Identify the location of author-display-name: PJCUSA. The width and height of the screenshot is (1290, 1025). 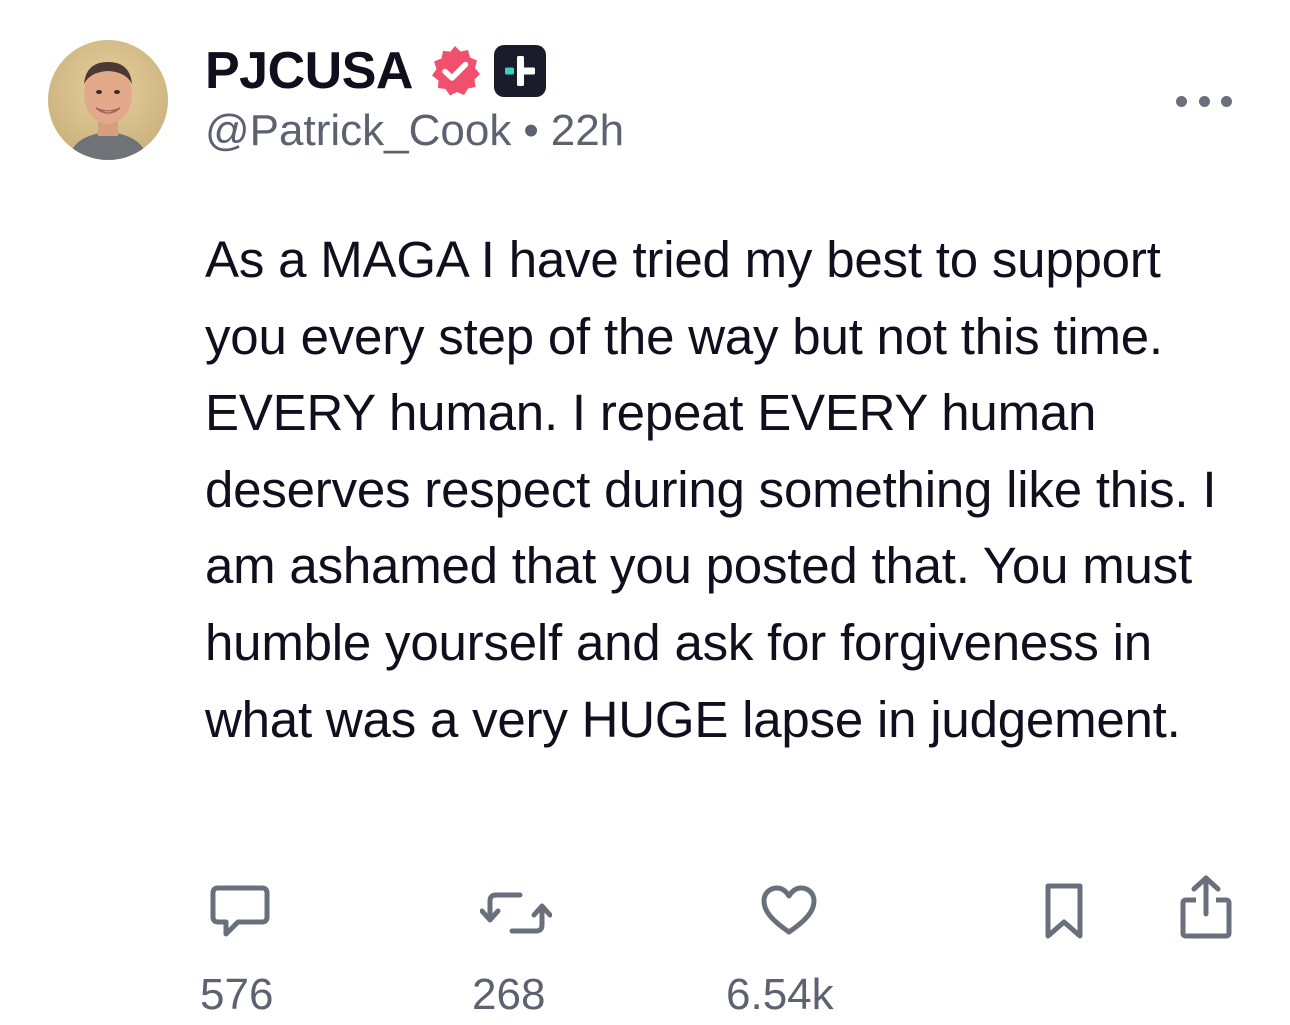
(309, 71).